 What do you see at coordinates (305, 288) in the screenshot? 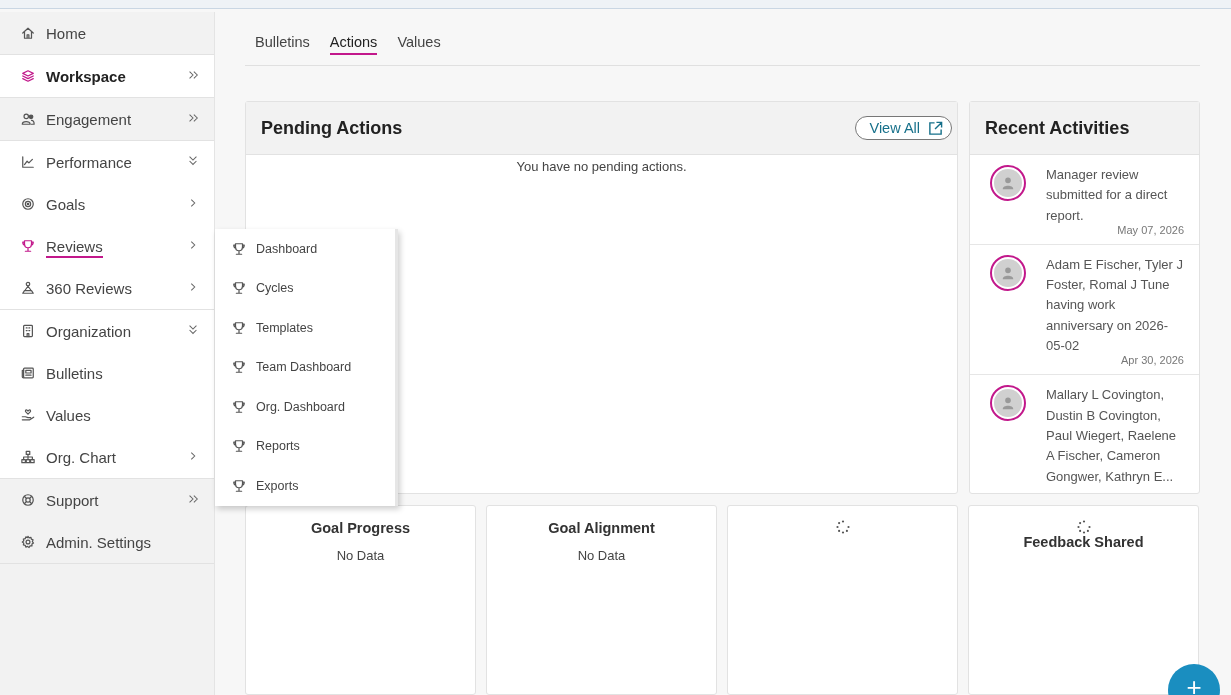
I see `submenu-item: Cycles` at bounding box center [305, 288].